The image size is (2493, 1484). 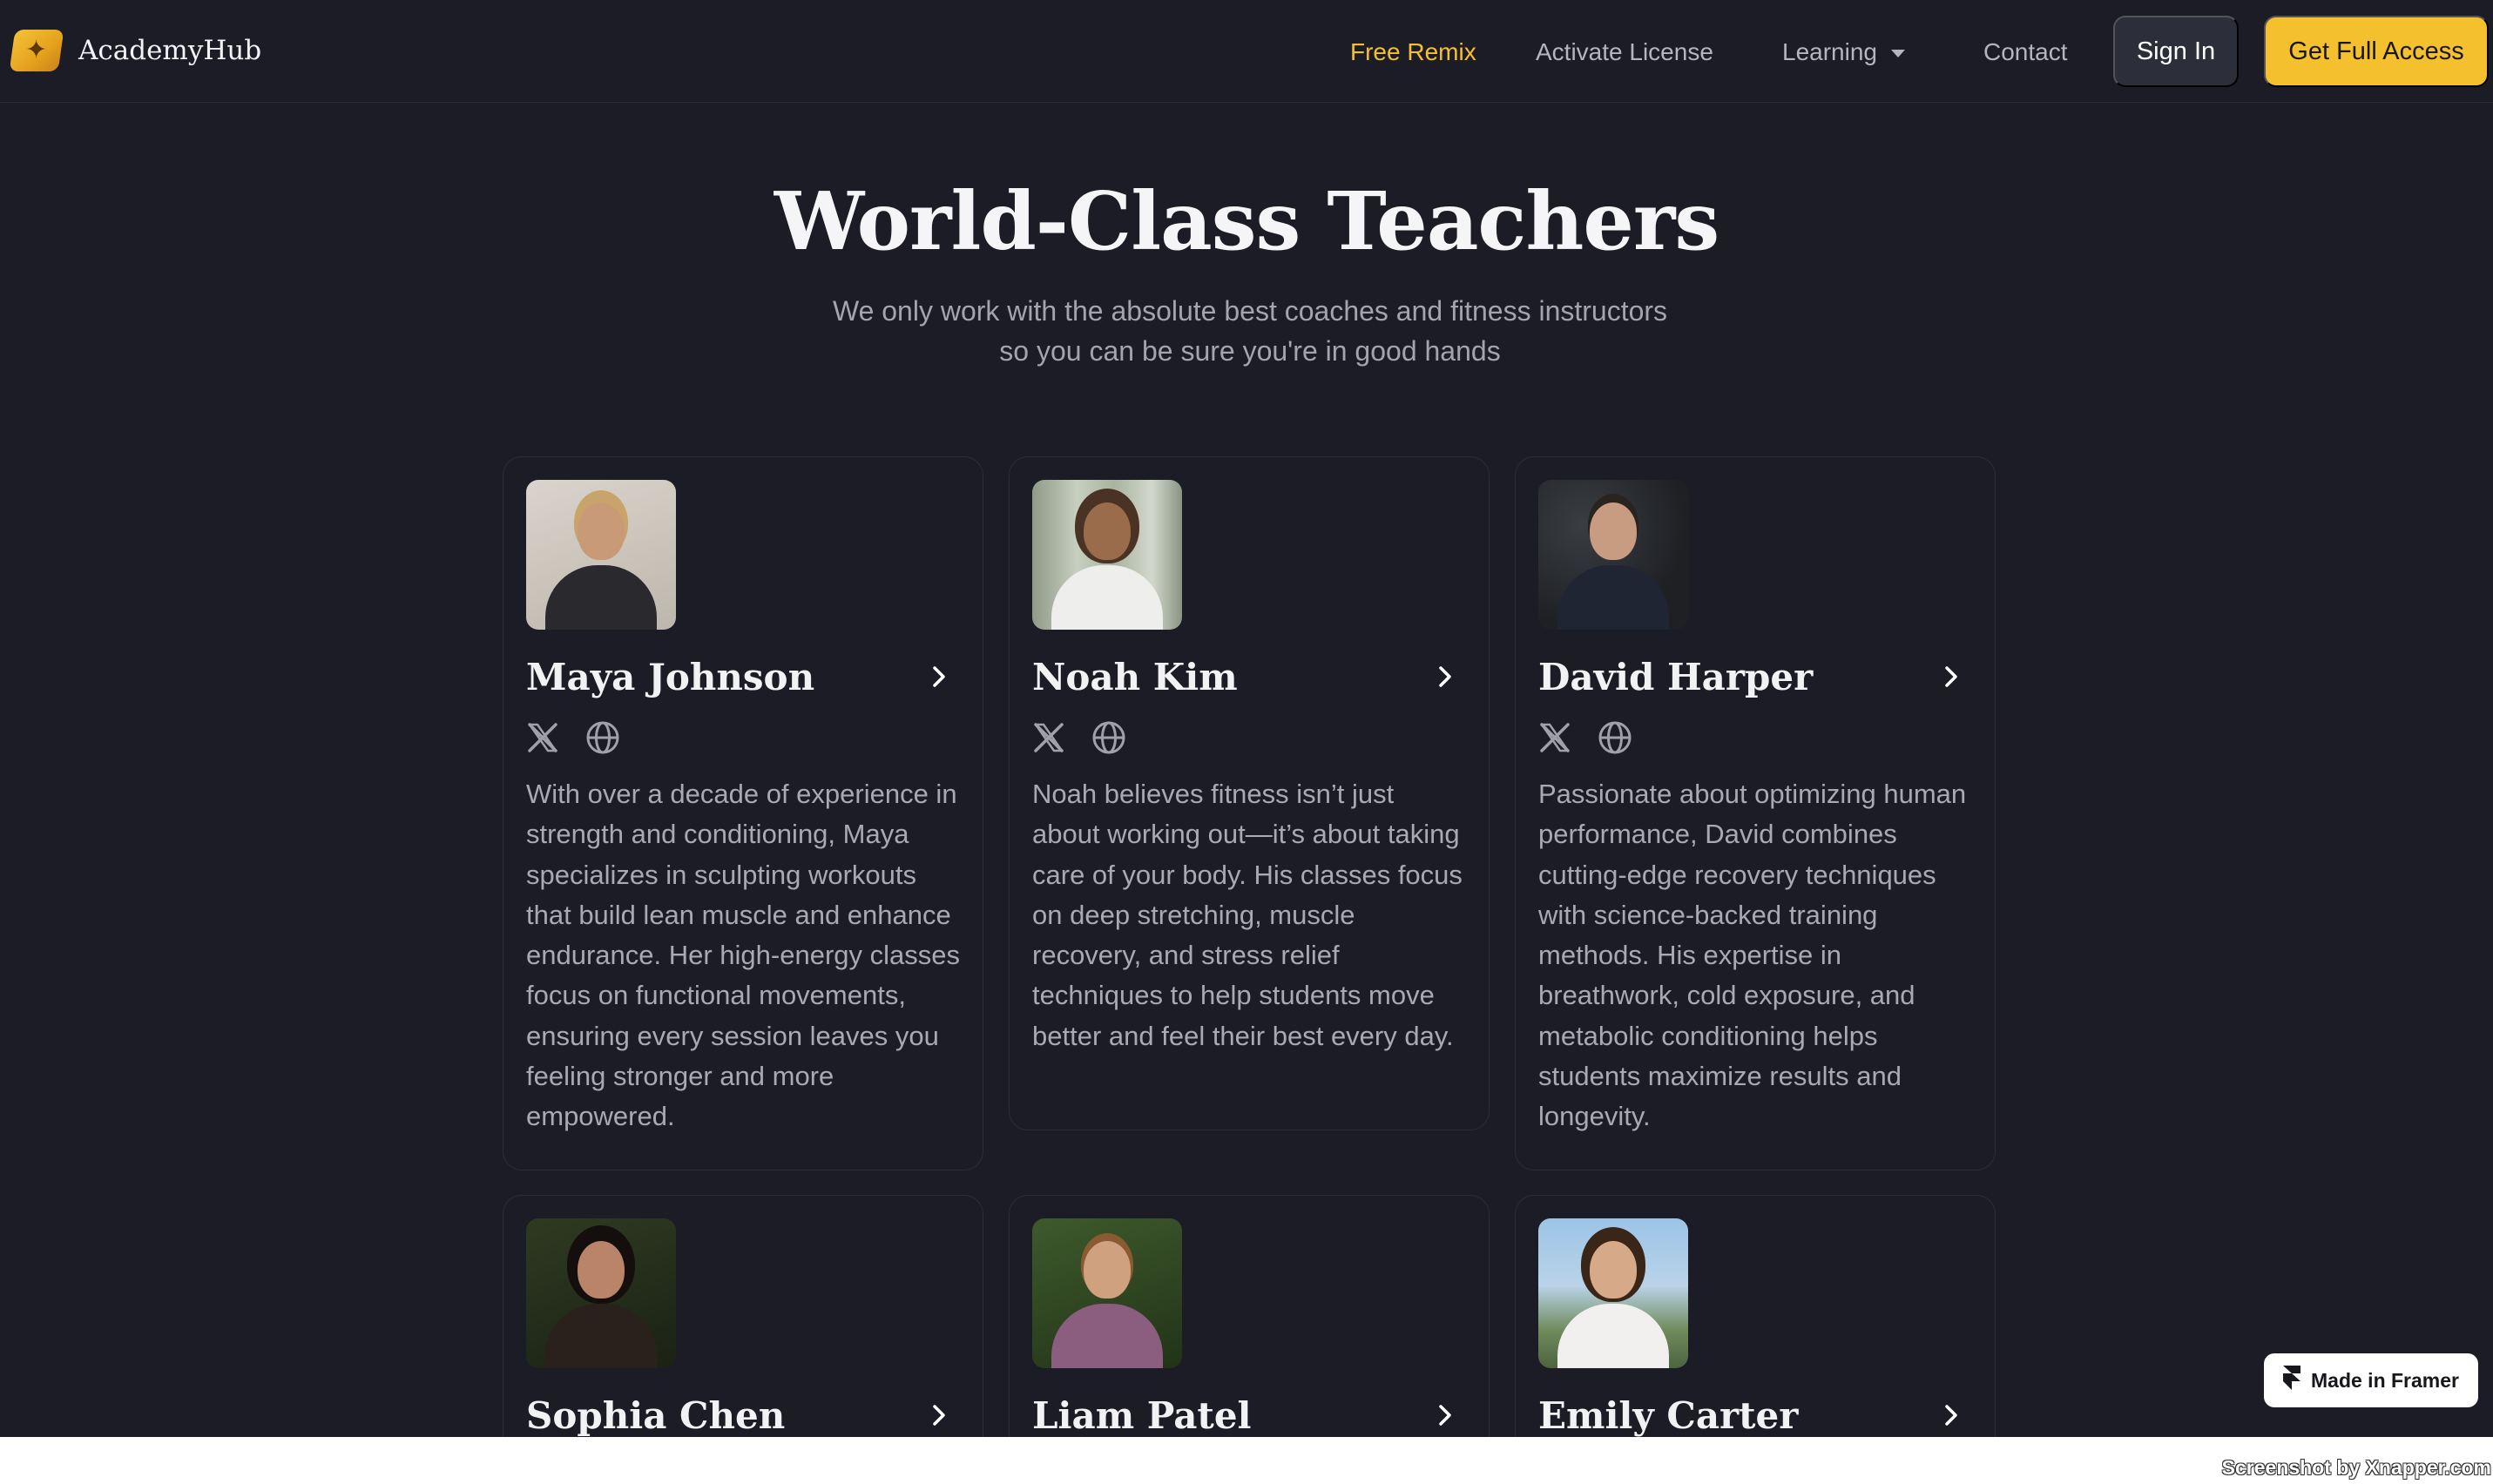 What do you see at coordinates (1250, 351) in the screenshot?
I see `subtitle-line-2: so you can be sure you're in good hands` at bounding box center [1250, 351].